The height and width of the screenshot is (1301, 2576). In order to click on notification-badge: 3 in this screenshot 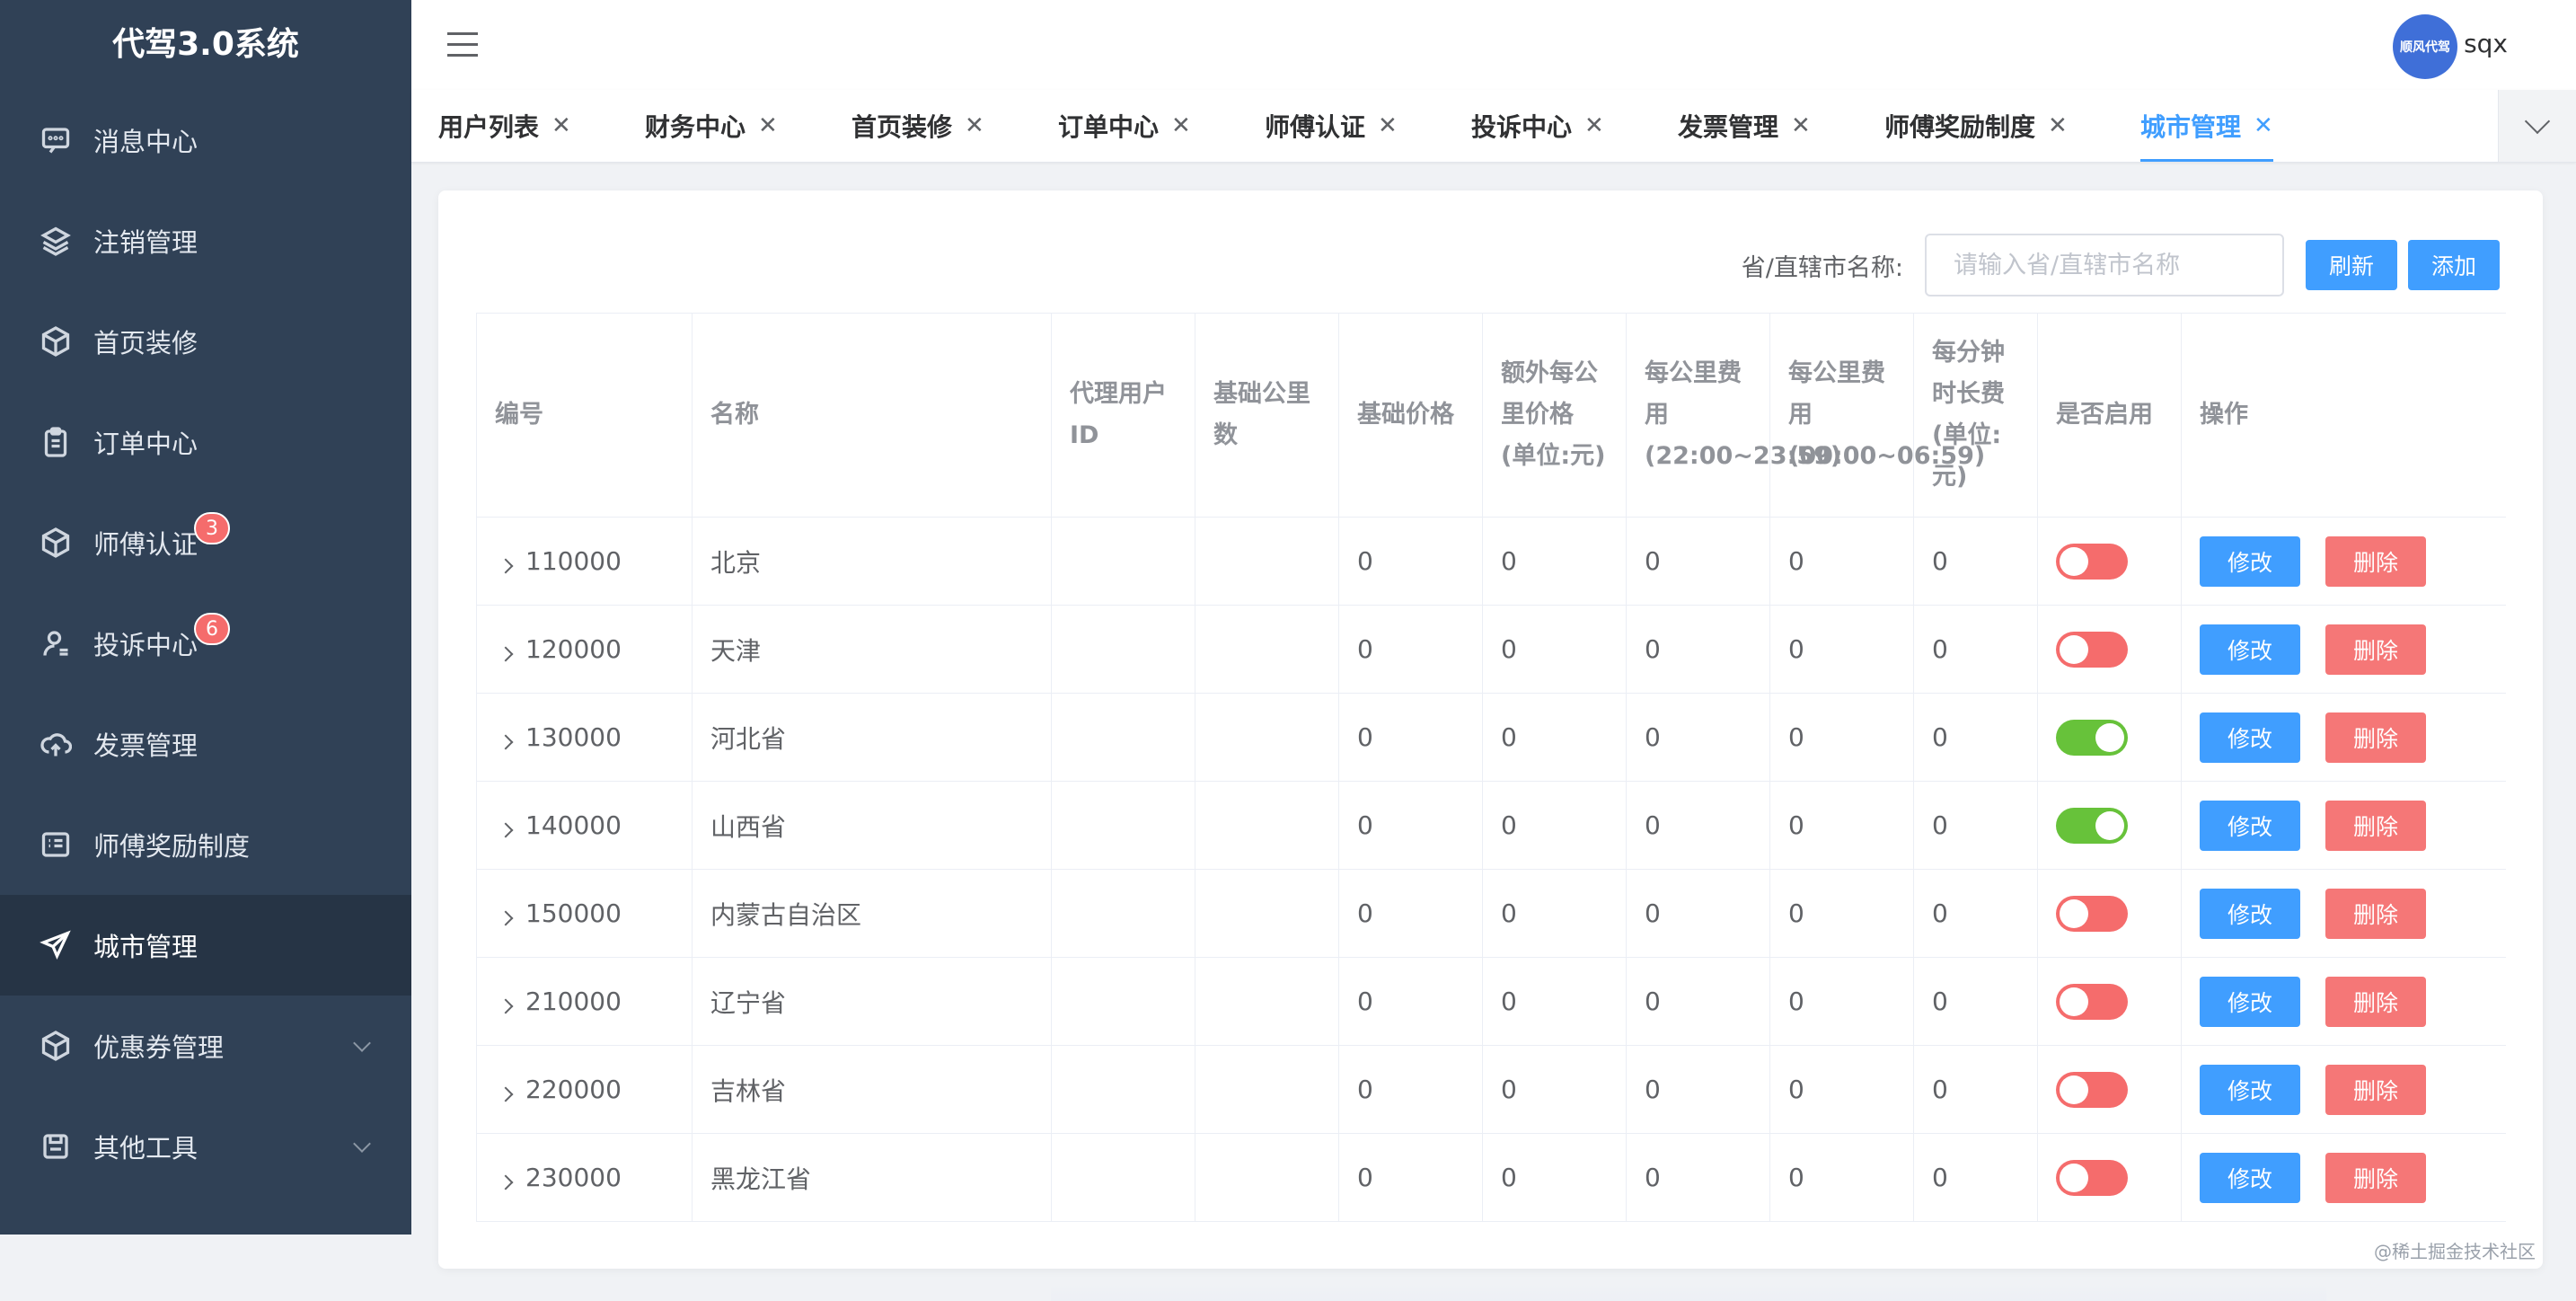, I will do `click(212, 528)`.